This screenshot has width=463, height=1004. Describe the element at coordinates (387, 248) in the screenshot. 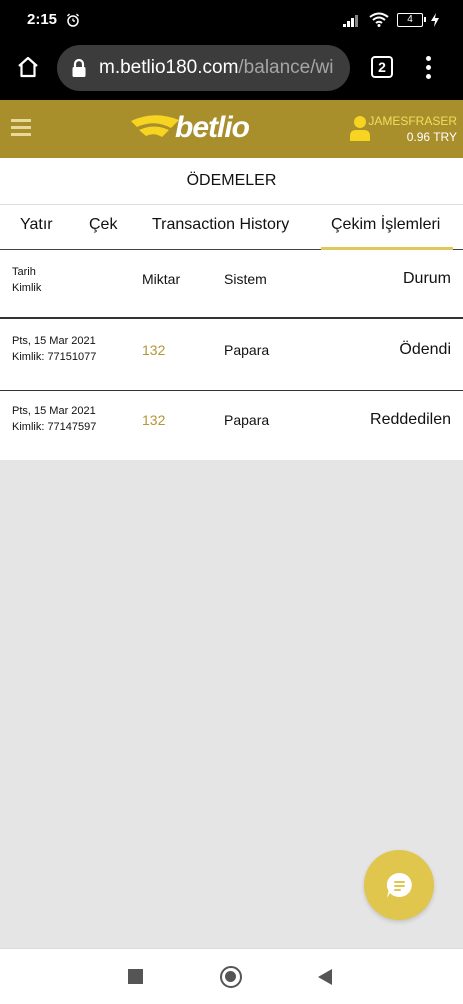

I see `active-tab-indicator` at that location.